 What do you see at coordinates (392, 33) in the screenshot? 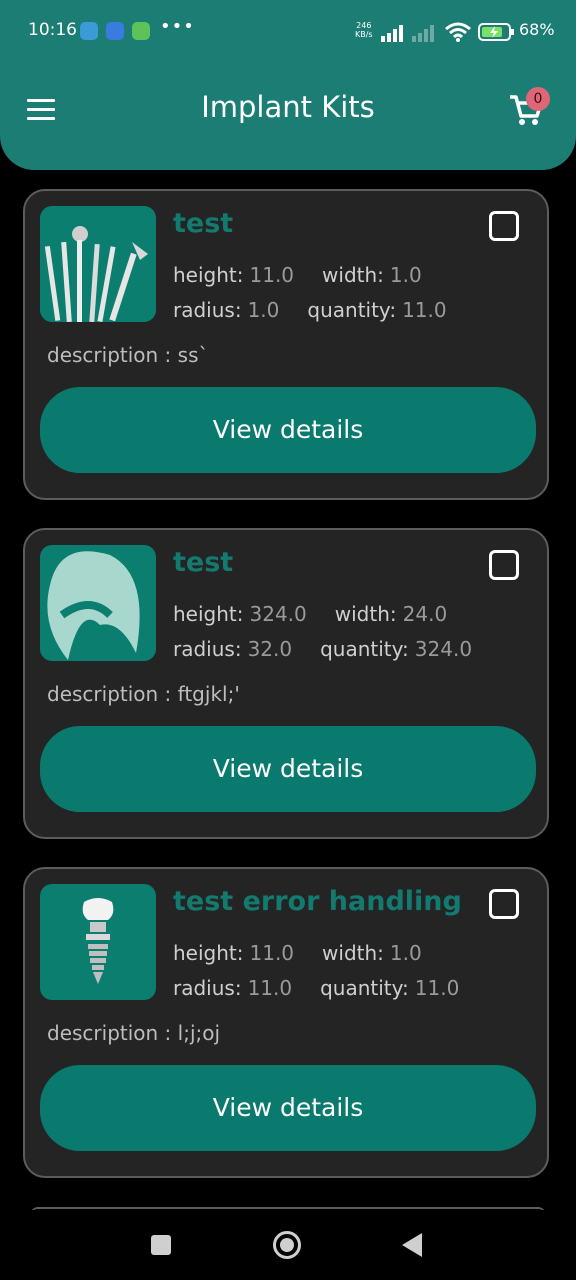
I see `signal-icon` at bounding box center [392, 33].